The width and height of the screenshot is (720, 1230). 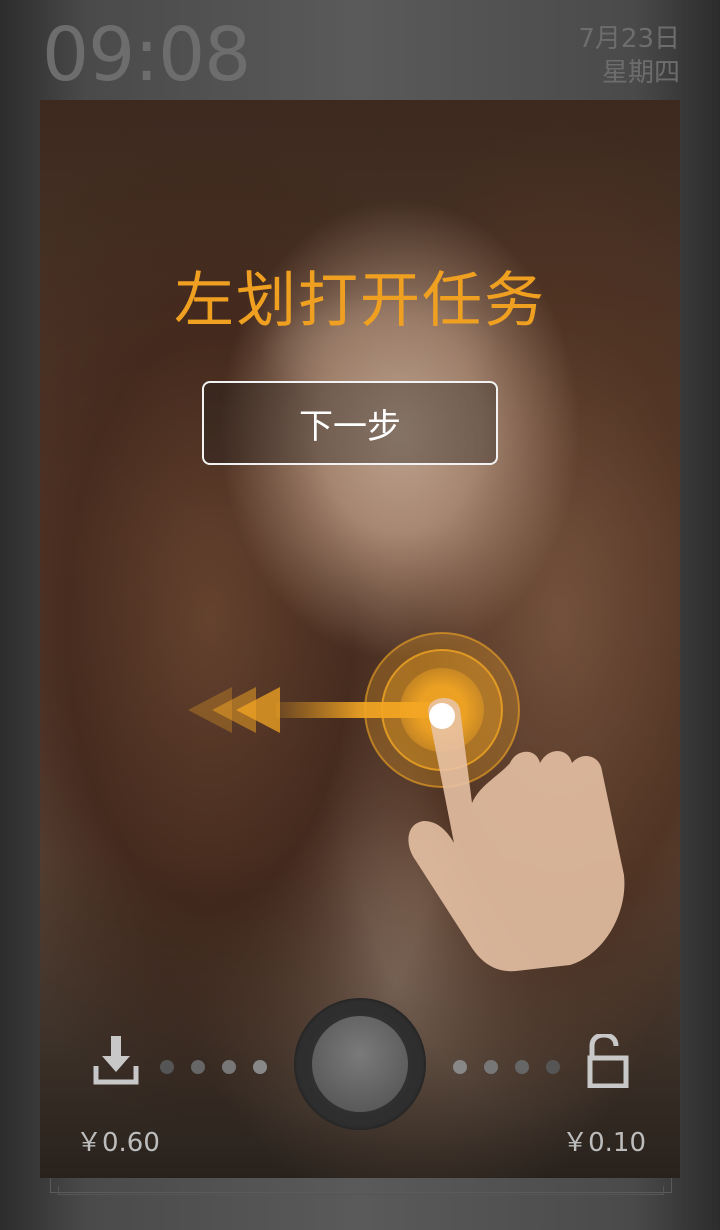 What do you see at coordinates (146, 55) in the screenshot?
I see `clock-time: 09:08` at bounding box center [146, 55].